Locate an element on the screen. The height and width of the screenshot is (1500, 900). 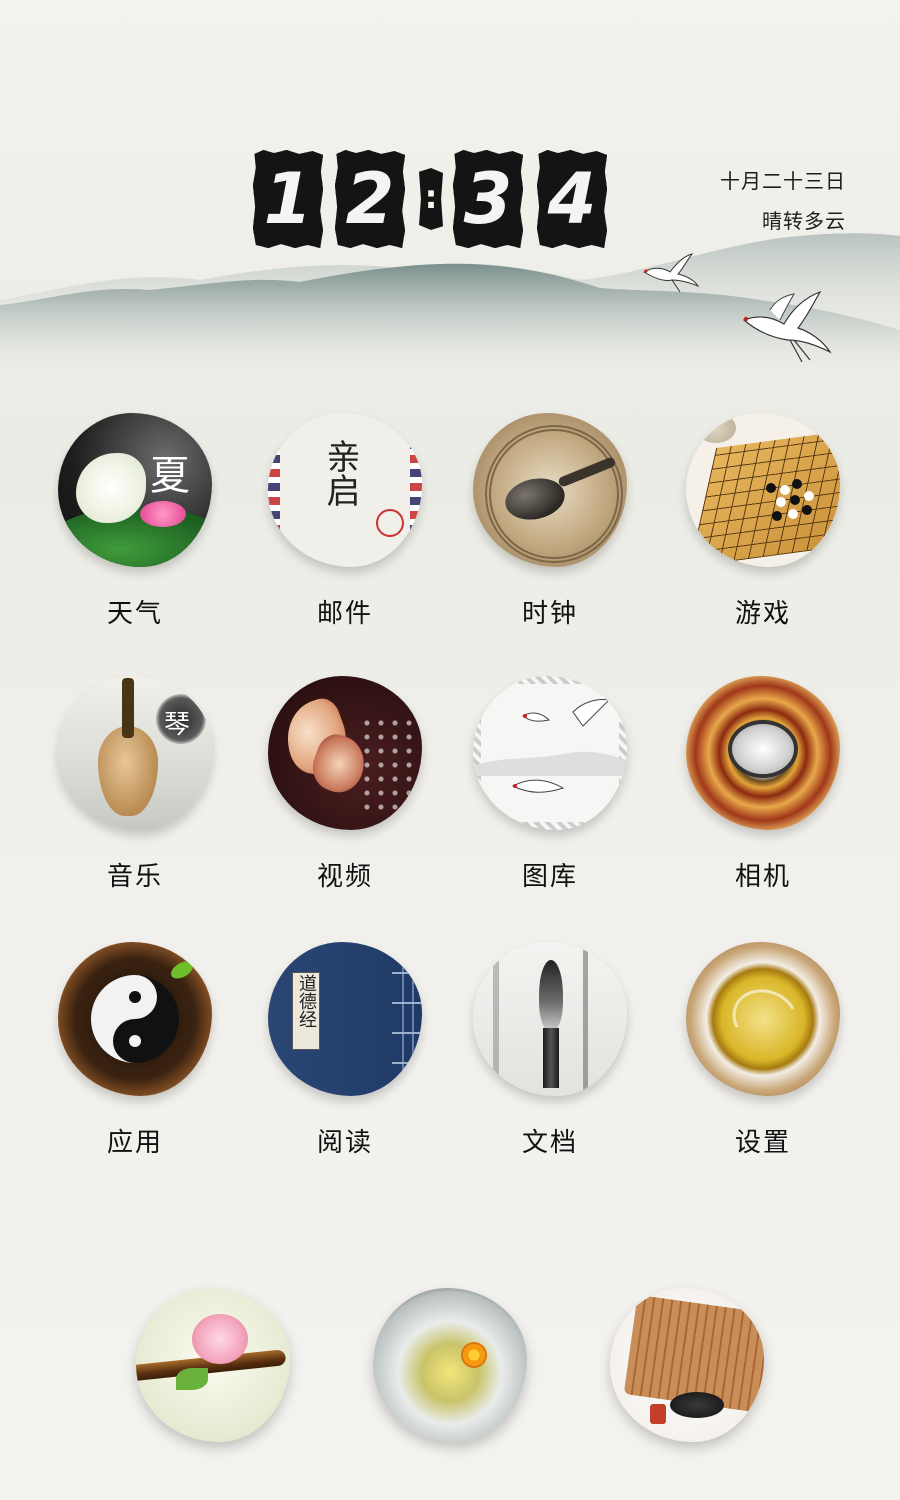
app-game: 游戏 is located at coordinates (763, 521).